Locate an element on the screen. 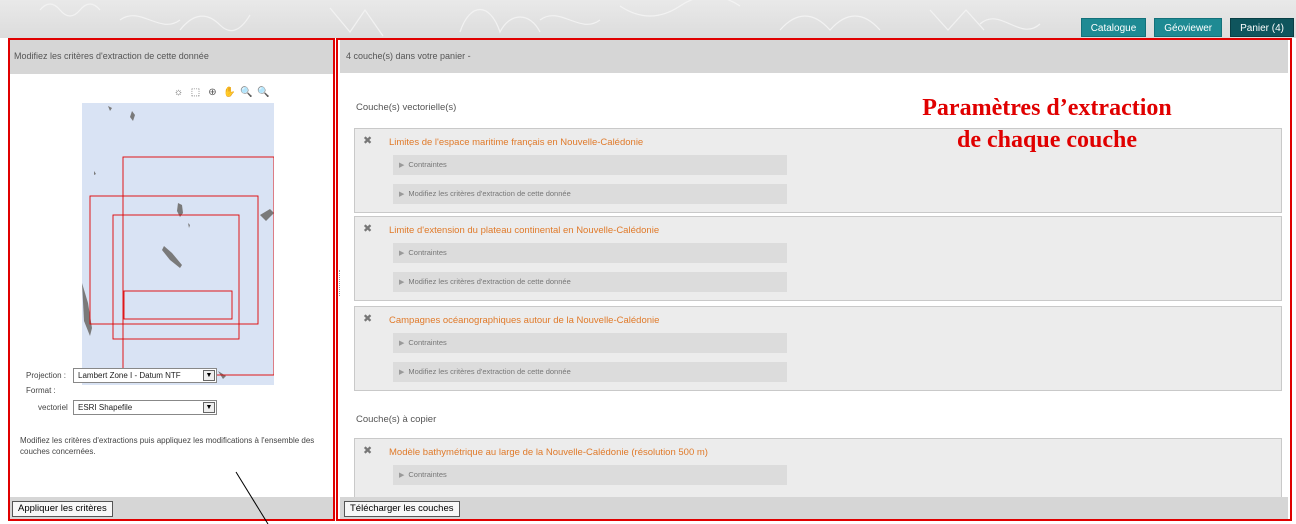 The image size is (1296, 524). main-nav: Catalogue Géoviewer Panier (4) is located at coordinates (1187, 27).